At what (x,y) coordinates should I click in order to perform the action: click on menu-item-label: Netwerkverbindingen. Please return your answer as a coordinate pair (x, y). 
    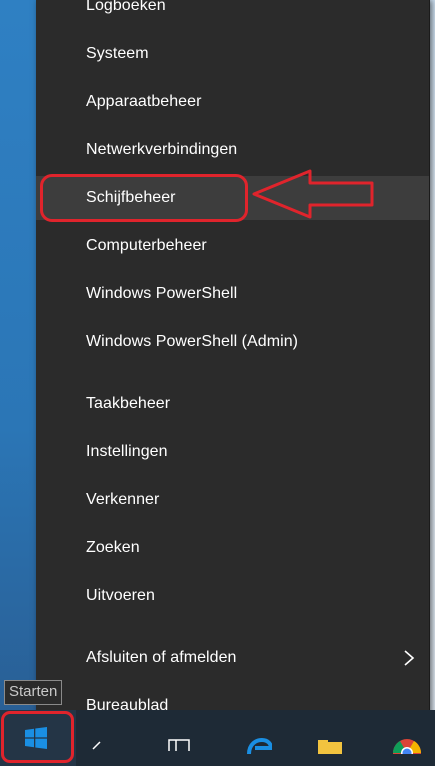
    Looking at the image, I should click on (162, 149).